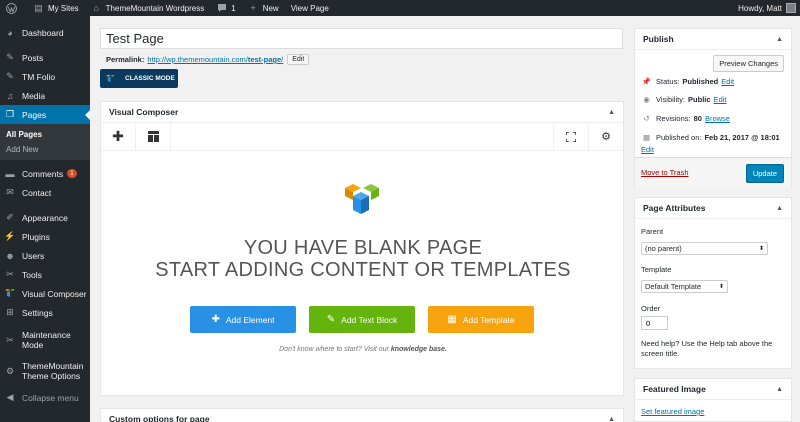  I want to click on sidebar-item-label: Maintenance Mode, so click(46, 340).